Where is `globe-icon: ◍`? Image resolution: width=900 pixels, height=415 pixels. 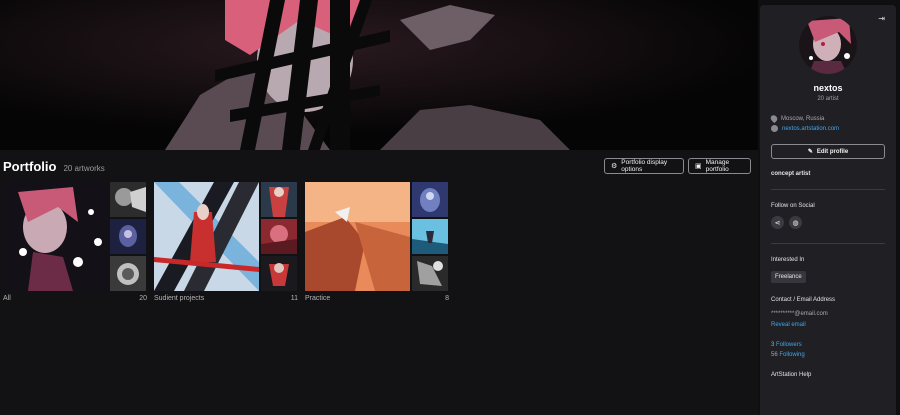
globe-icon: ◍ is located at coordinates (795, 223).